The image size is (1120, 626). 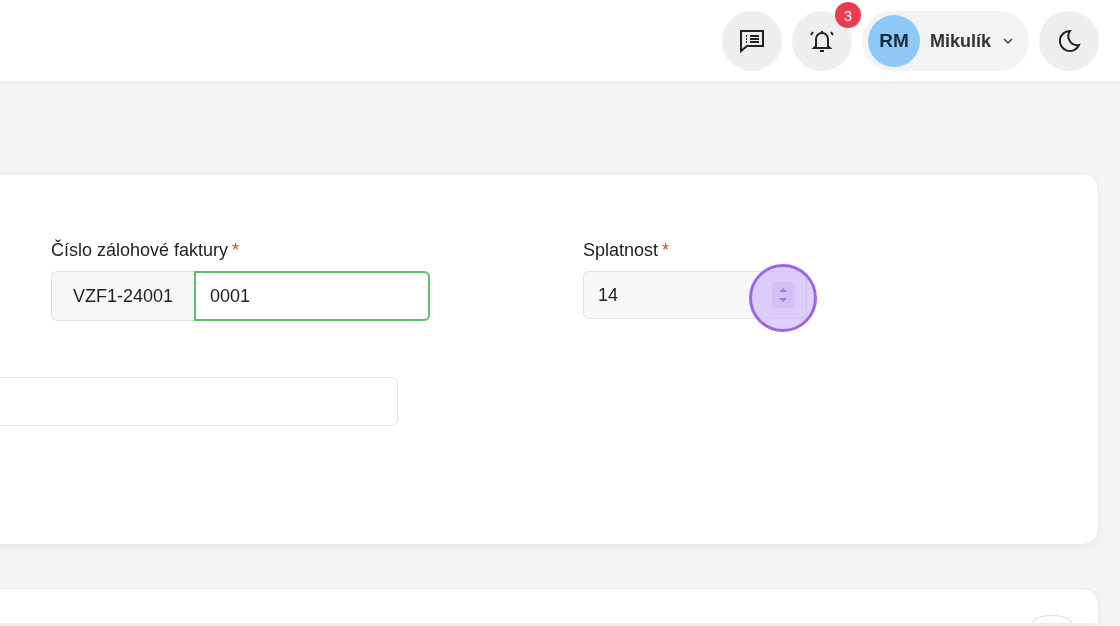 What do you see at coordinates (960, 41) in the screenshot?
I see `user-name: Mikulík` at bounding box center [960, 41].